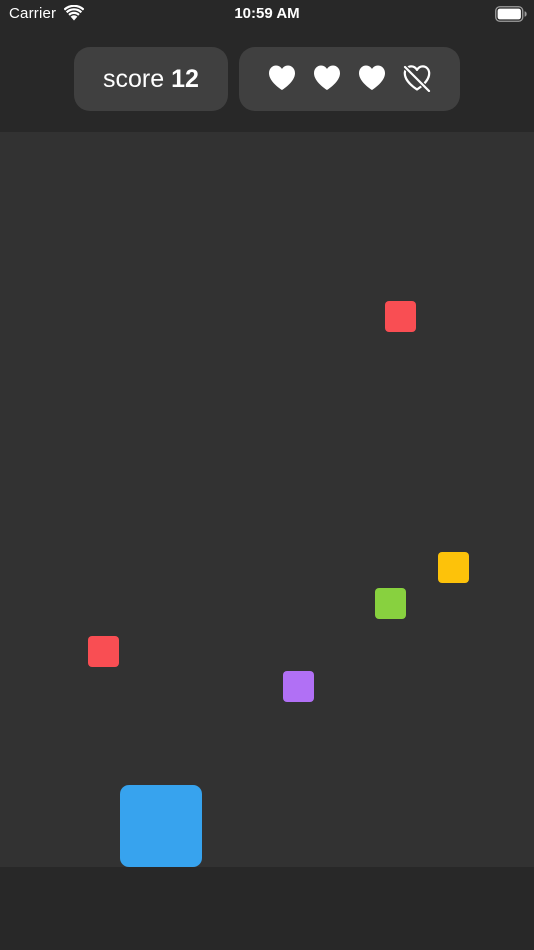 The width and height of the screenshot is (534, 950). I want to click on heart-slash-icon, so click(417, 78).